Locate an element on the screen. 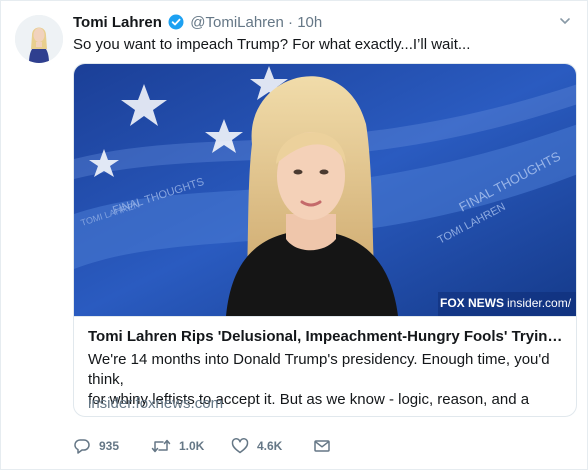 The width and height of the screenshot is (588, 470). envelope-icon is located at coordinates (322, 446).